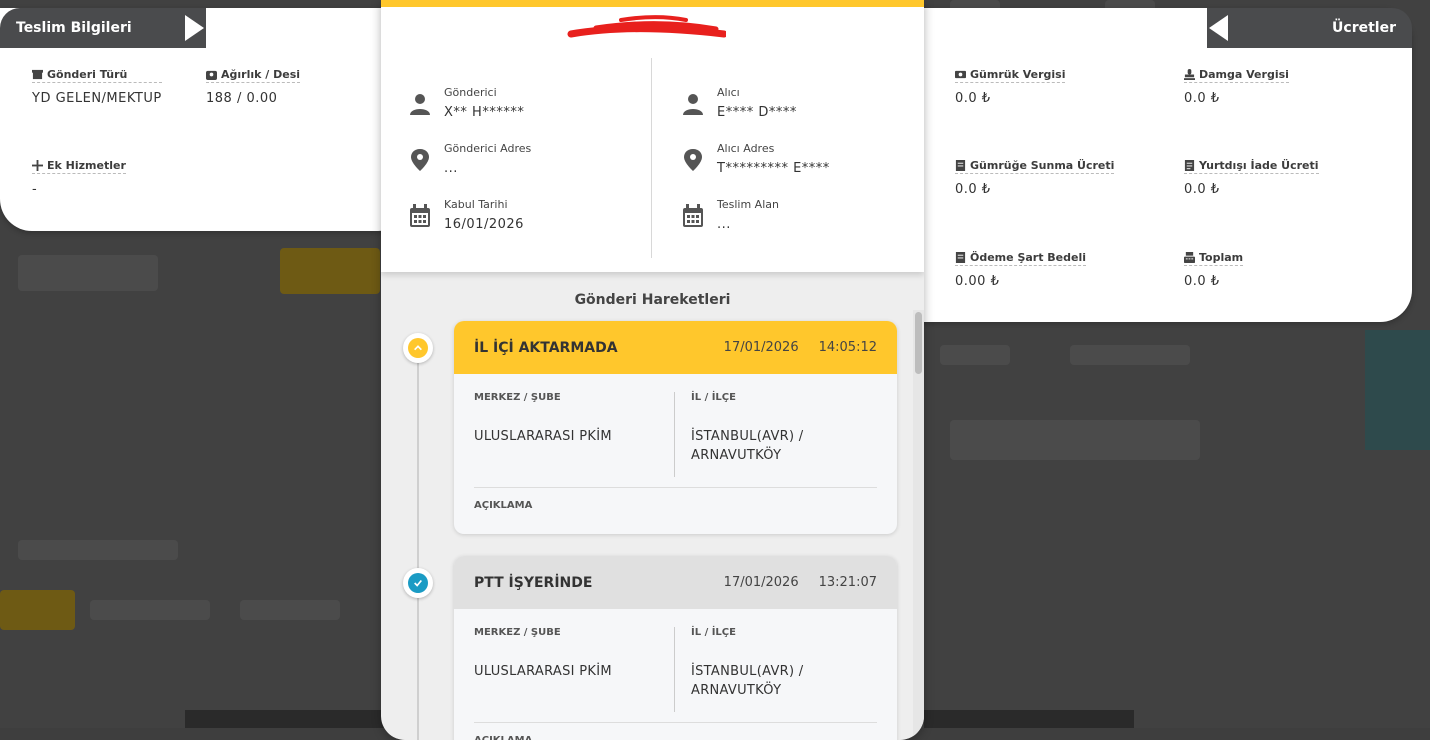 The width and height of the screenshot is (1430, 740). I want to click on extra-services-label: Ek Hizmetler, so click(79, 166).